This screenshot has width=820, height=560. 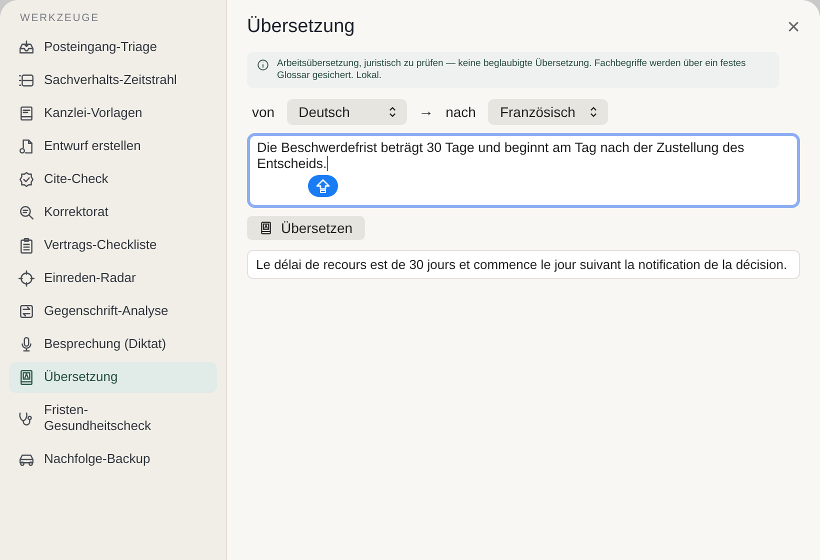 What do you see at coordinates (113, 47) in the screenshot?
I see `sidebar-item: Posteingang-Triage` at bounding box center [113, 47].